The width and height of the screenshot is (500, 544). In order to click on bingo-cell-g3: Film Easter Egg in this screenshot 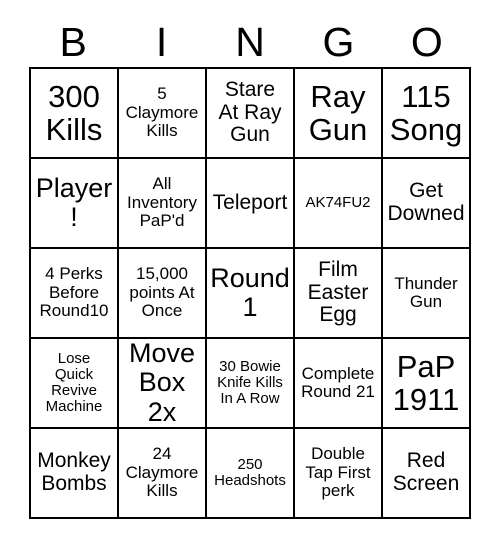, I will do `click(339, 294)`.